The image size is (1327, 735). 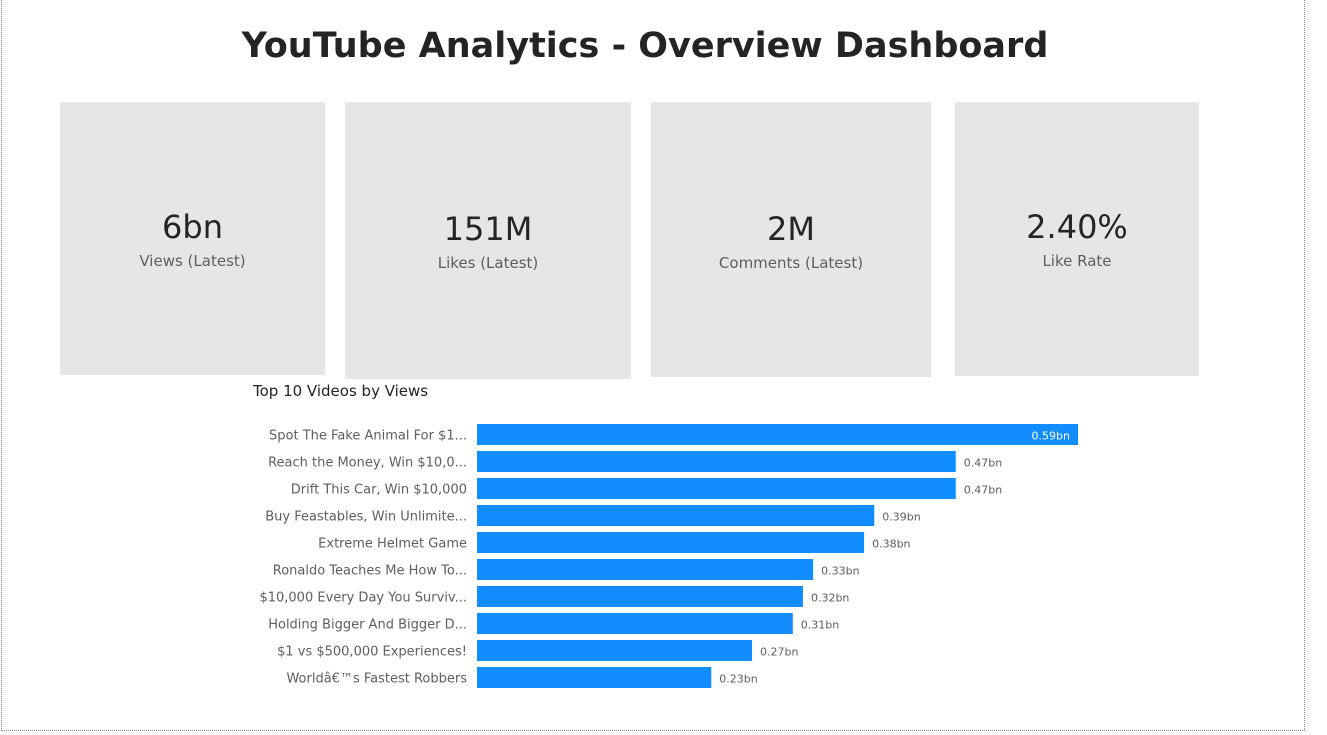 What do you see at coordinates (1051, 436) in the screenshot?
I see `data-label: 0.59bn` at bounding box center [1051, 436].